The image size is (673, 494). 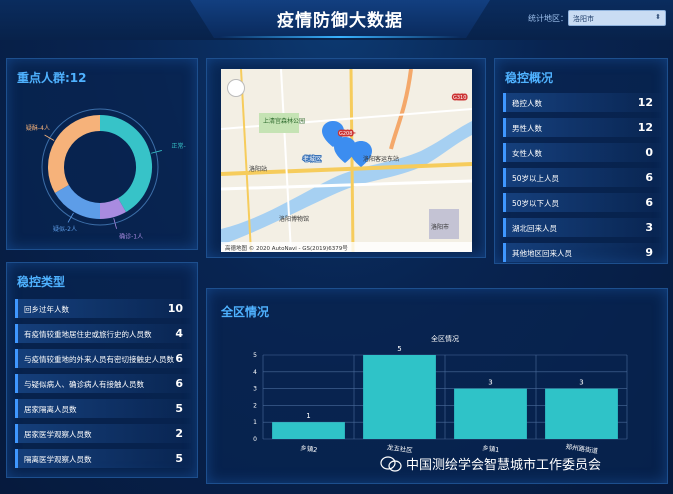 I want to click on y-tick-label: 2, so click(x=255, y=405).